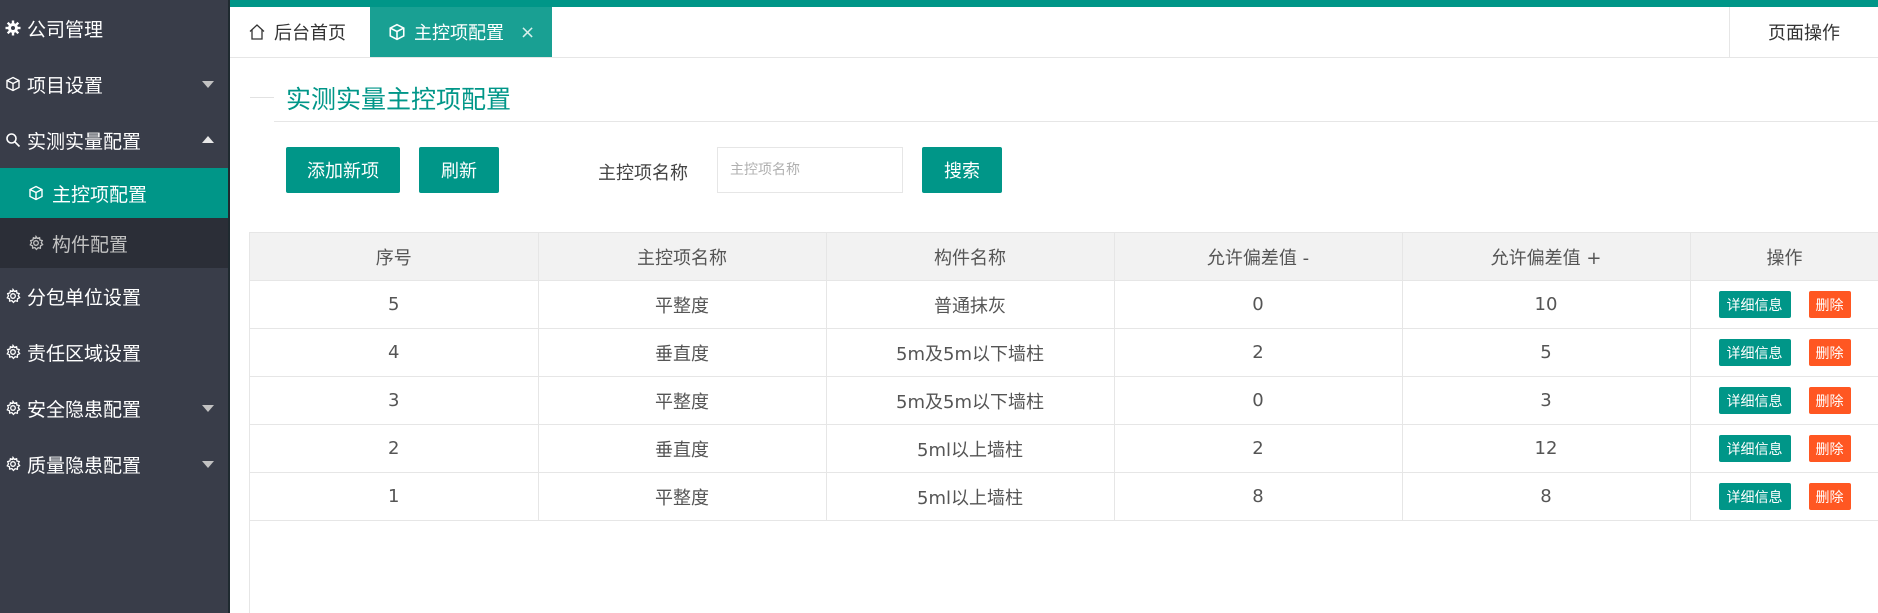 Image resolution: width=1878 pixels, height=613 pixels. Describe the element at coordinates (394, 496) in the screenshot. I see `table-cell: 1` at that location.